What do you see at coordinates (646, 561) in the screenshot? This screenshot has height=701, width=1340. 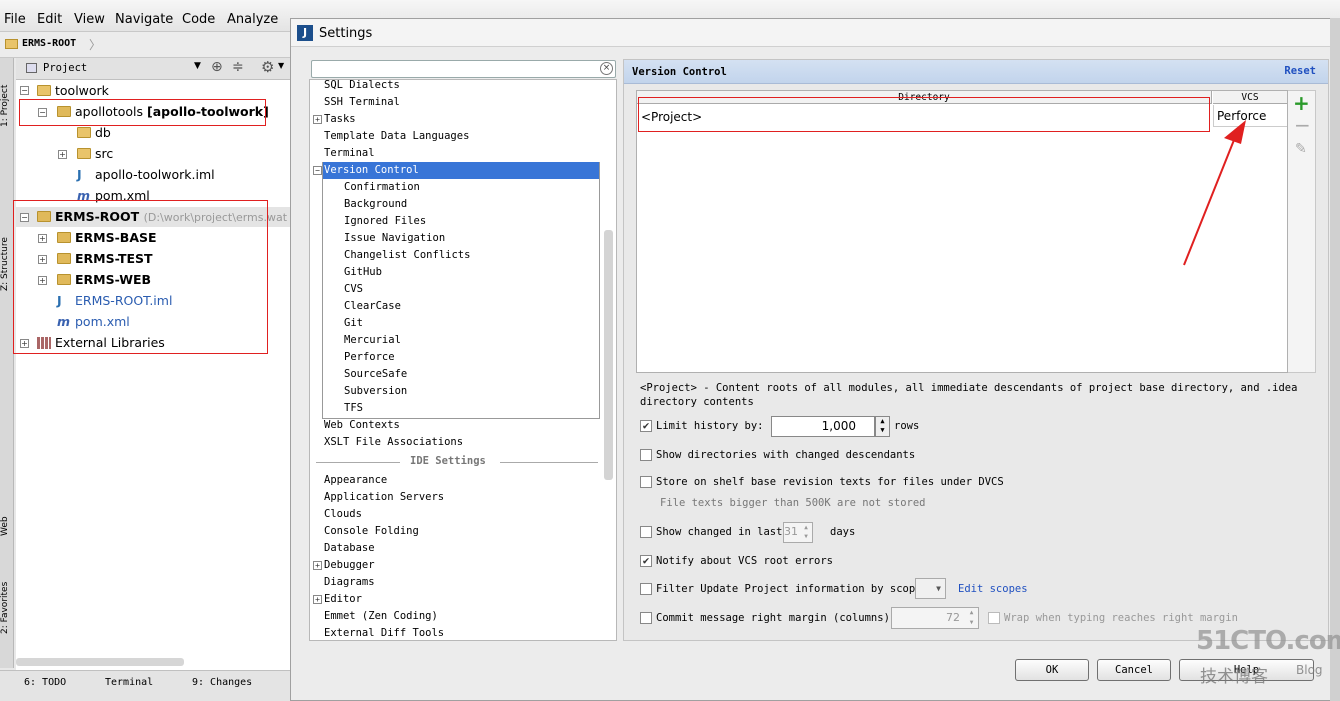 I see `notify-errors-checkbox: ✔` at bounding box center [646, 561].